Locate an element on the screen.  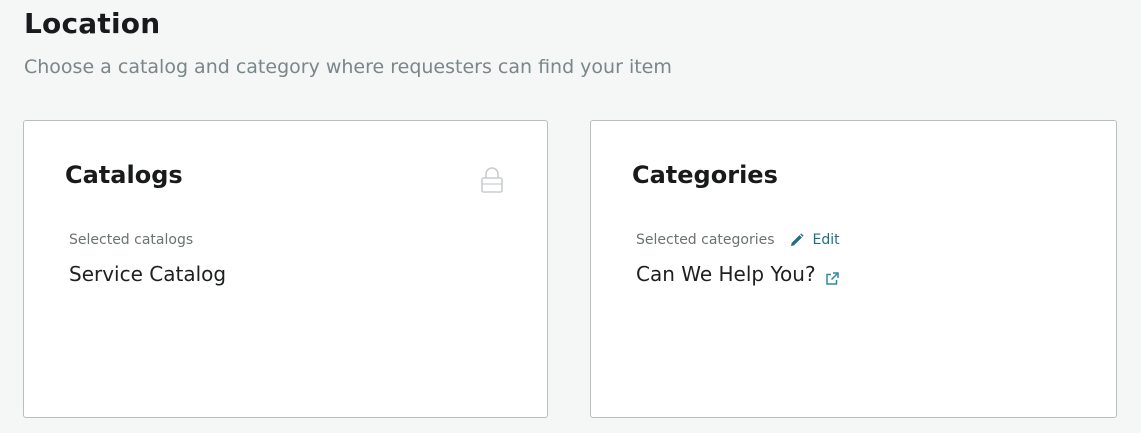
selected-category-text: Can We Help You? is located at coordinates (726, 274).